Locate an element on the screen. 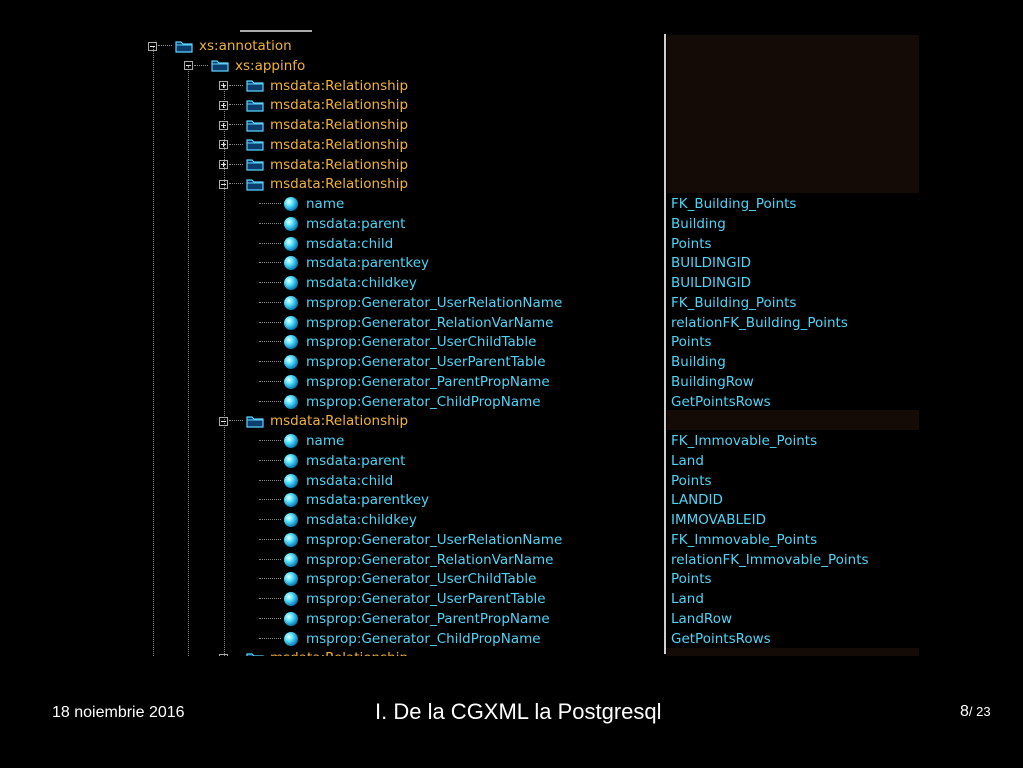  tree-guide-line is located at coordinates (188, 361).